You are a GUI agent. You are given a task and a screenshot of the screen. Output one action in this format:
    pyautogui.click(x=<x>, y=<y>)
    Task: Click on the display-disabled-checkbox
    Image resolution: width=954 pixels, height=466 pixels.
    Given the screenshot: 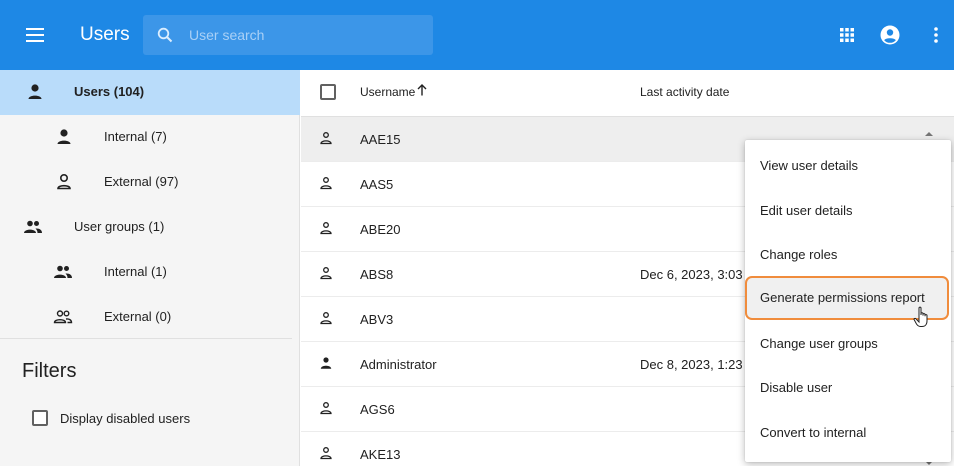 What is the action you would take?
    pyautogui.click(x=40, y=418)
    